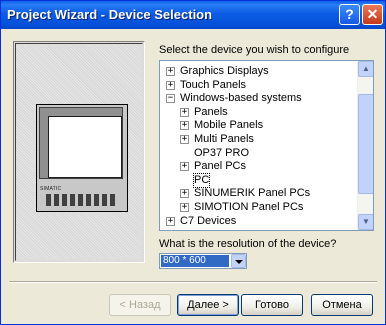  I want to click on tree-scrollbar: ▲ ▼, so click(365, 145).